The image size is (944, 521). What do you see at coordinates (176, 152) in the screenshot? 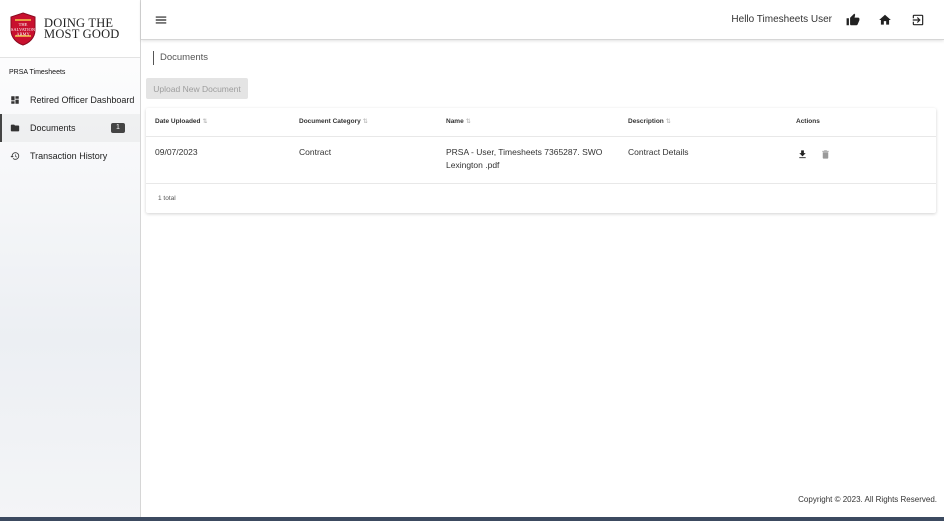
I see `cell-date-uploaded: 09/07/2023` at bounding box center [176, 152].